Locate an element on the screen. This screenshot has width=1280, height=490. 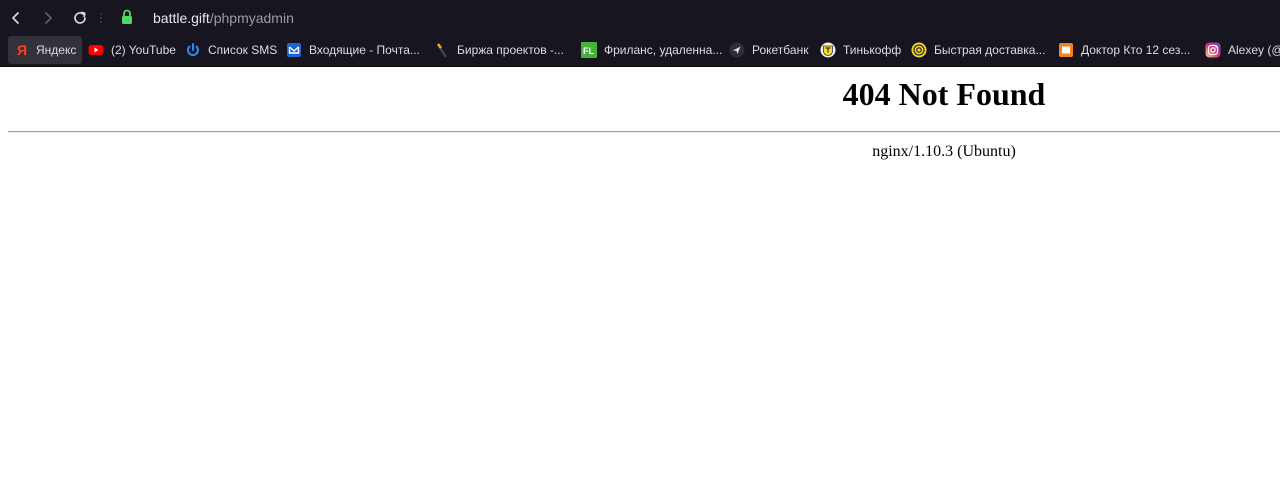
divider is located at coordinates (644, 132).